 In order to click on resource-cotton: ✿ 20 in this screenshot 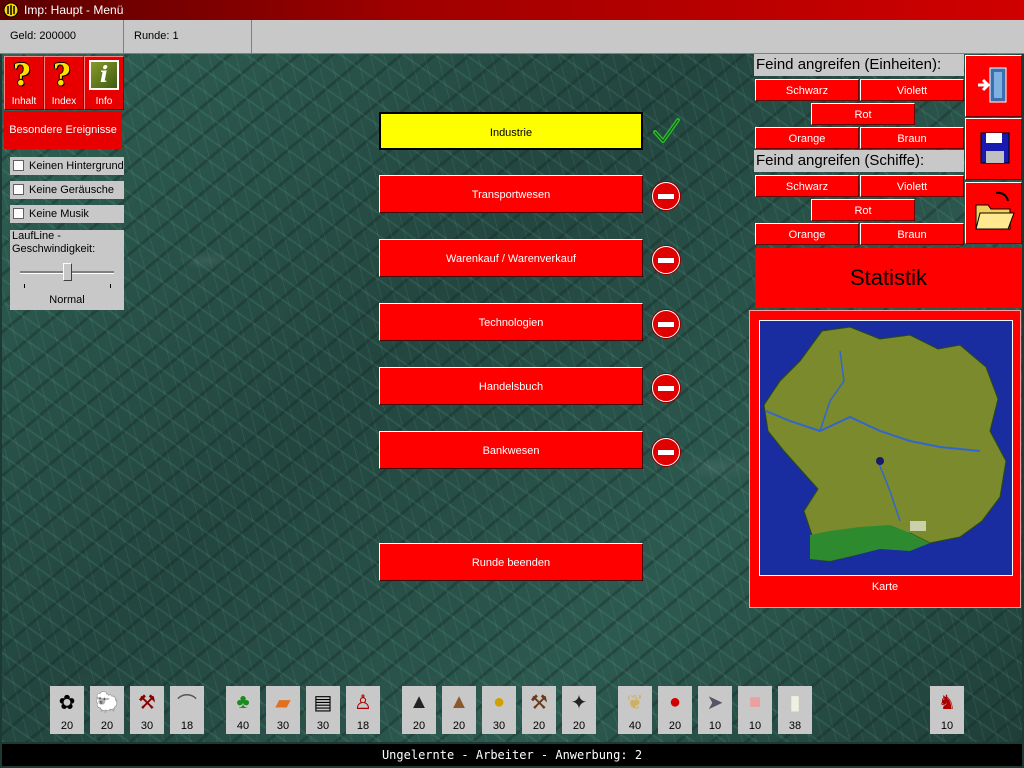, I will do `click(67, 710)`.